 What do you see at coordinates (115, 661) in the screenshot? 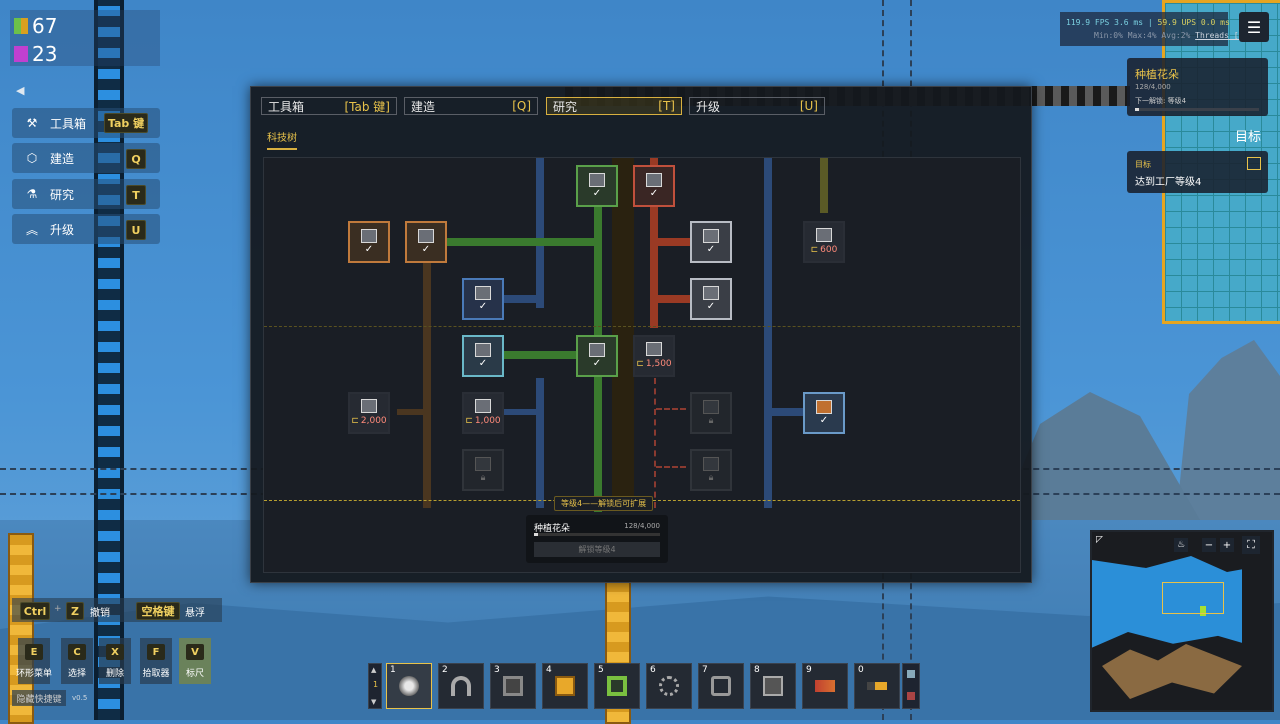
I see `hotkey-delete: X 删除` at bounding box center [115, 661].